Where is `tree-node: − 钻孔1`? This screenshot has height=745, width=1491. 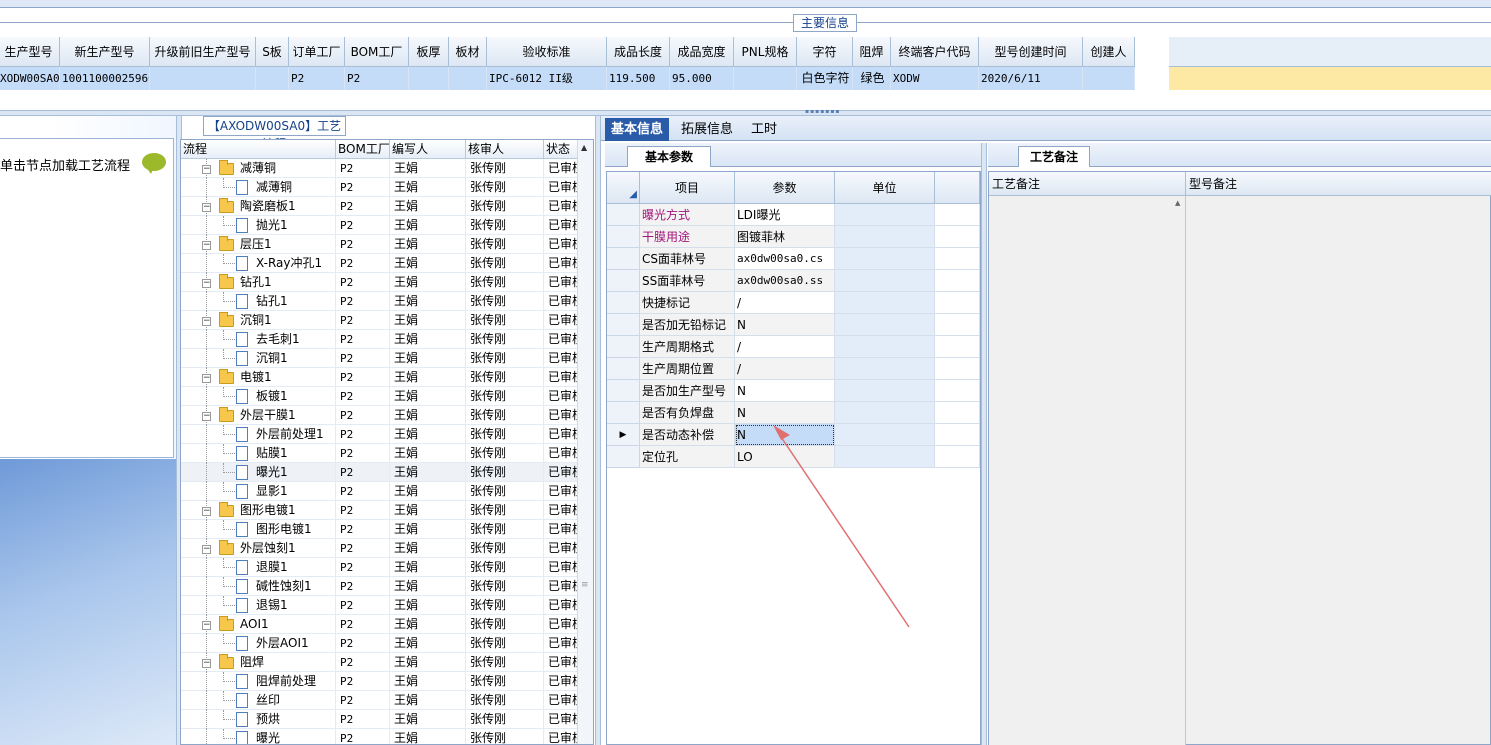
tree-node: − 钻孔1 is located at coordinates (258, 282).